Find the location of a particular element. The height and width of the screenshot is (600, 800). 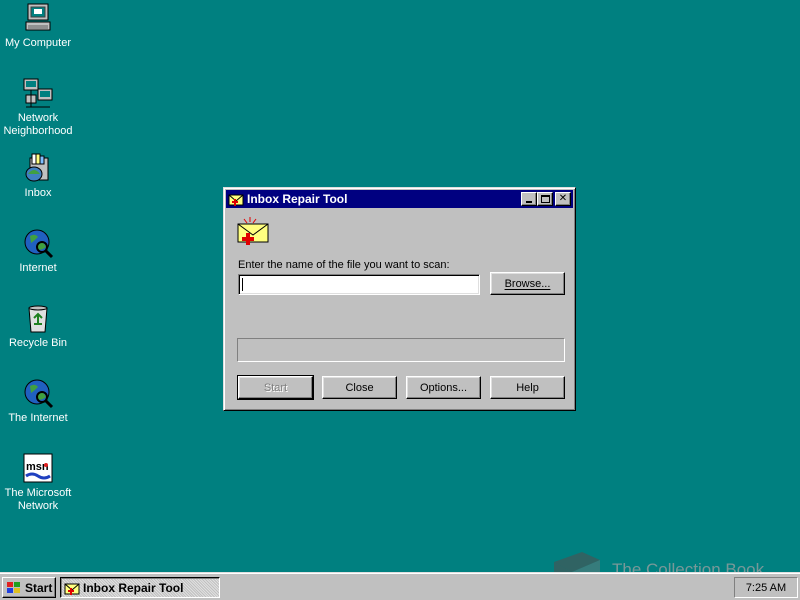

desktop-icon-label: Internet is located at coordinates (38, 268).